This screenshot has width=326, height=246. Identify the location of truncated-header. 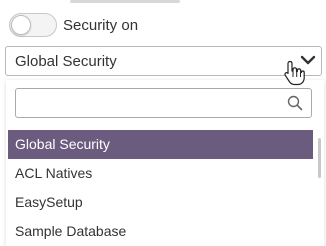
(163, 3).